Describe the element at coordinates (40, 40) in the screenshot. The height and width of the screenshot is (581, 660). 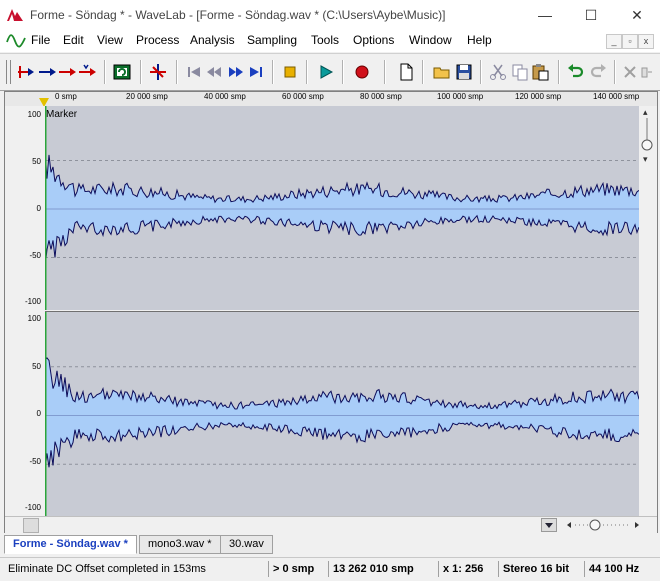
I see `menu-file: File` at that location.